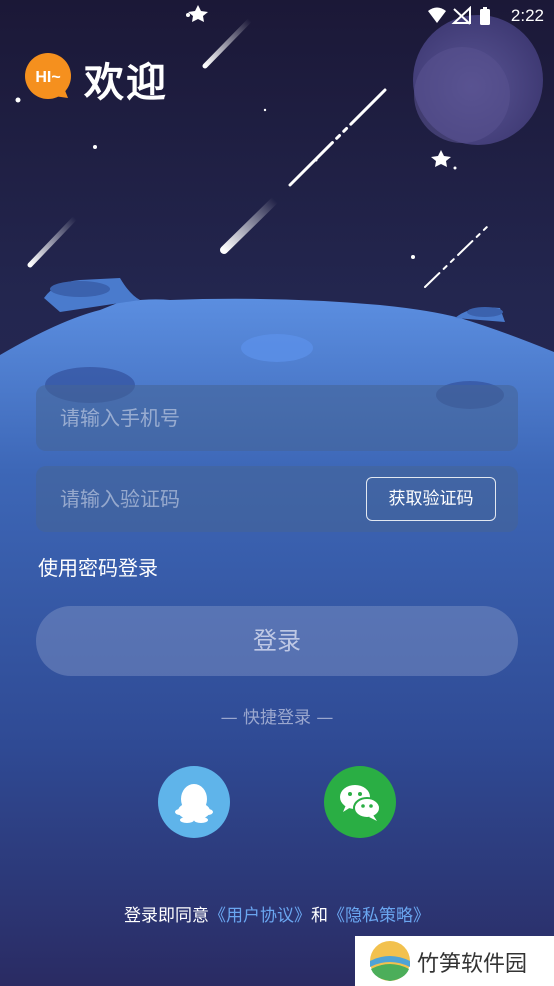 This screenshot has width=554, height=986. What do you see at coordinates (472, 964) in the screenshot?
I see `watermark-text: 竹笋软件园` at bounding box center [472, 964].